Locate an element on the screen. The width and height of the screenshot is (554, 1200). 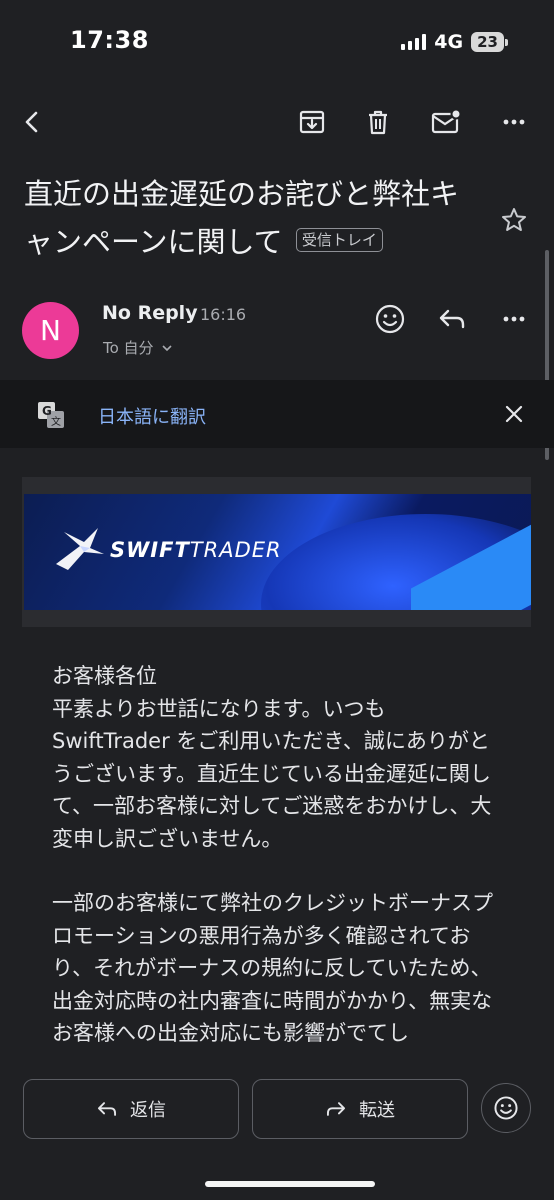
status-indicators: 4G 23 is located at coordinates (454, 42).